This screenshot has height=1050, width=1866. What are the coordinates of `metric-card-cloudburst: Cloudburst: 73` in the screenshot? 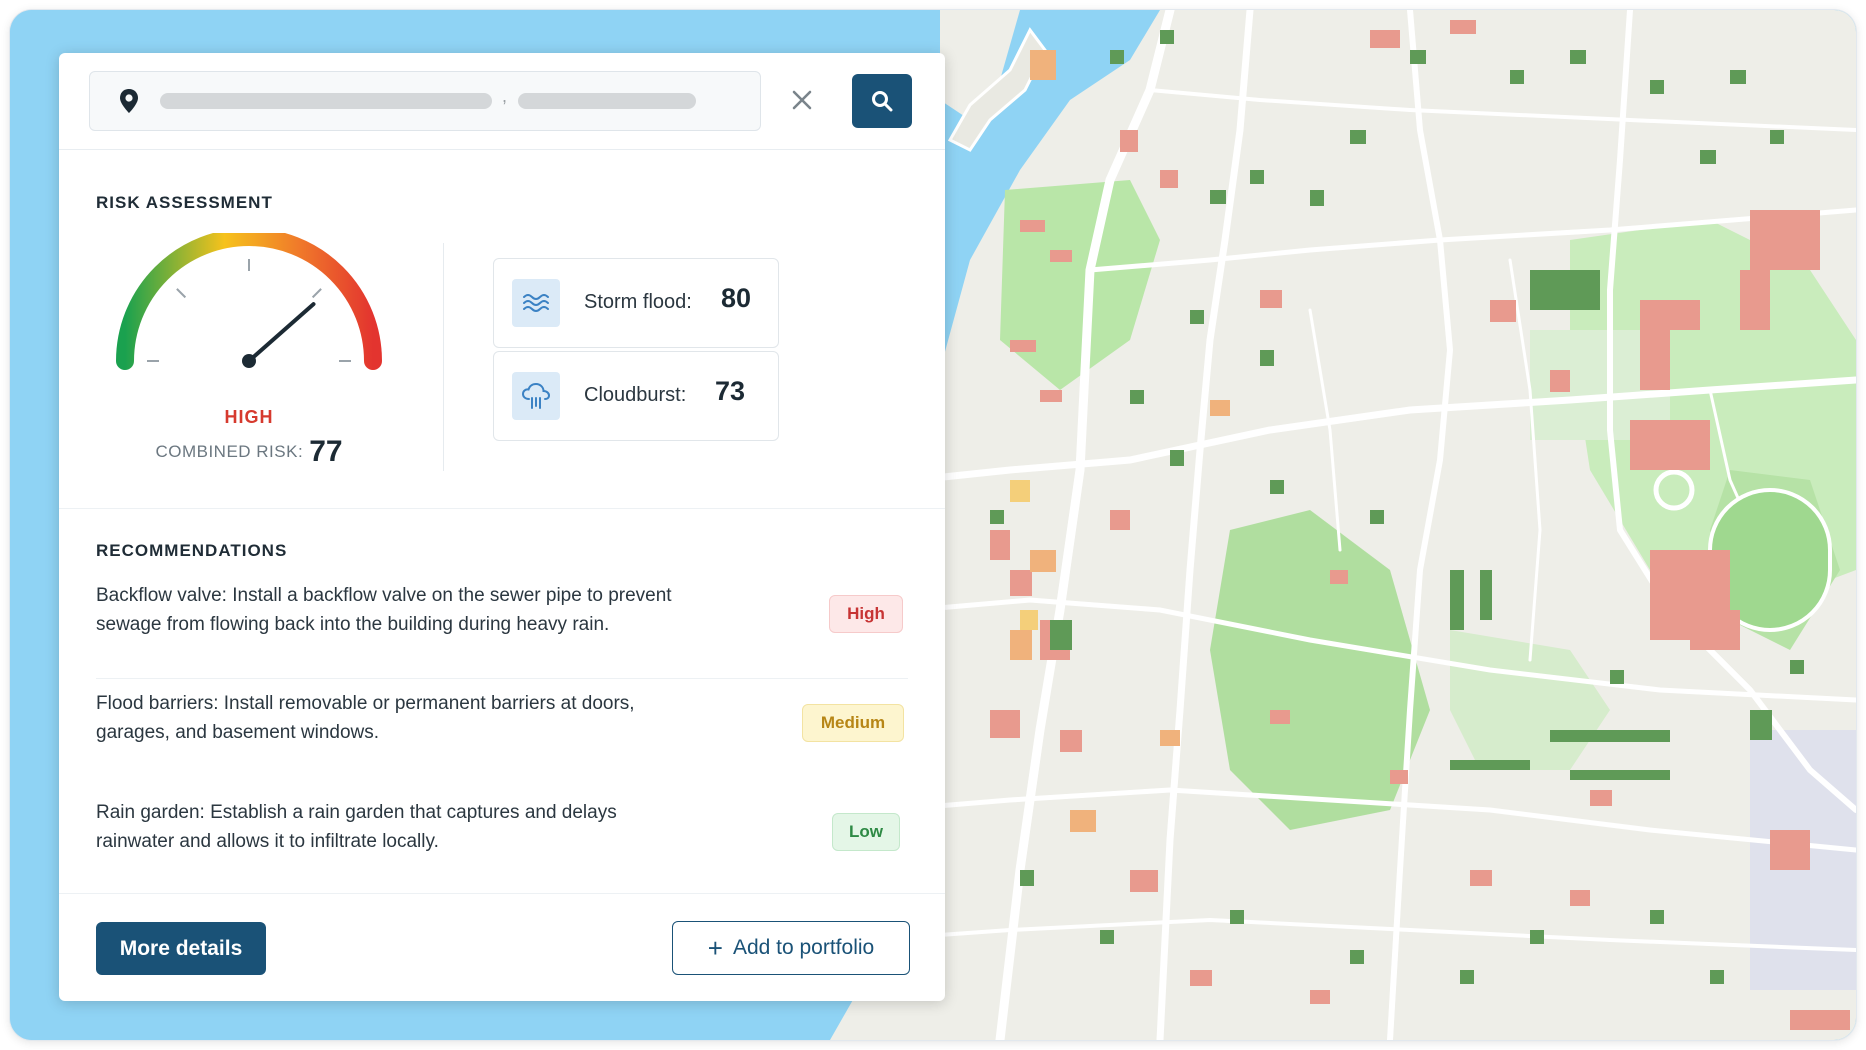 It's located at (636, 396).